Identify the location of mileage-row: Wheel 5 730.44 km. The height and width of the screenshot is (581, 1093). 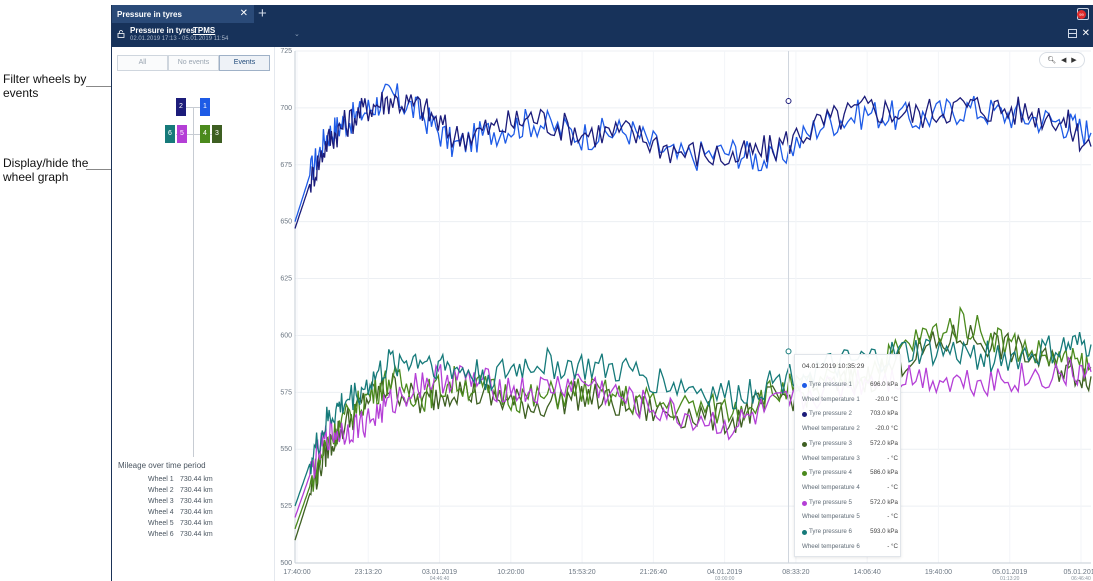
(180, 523).